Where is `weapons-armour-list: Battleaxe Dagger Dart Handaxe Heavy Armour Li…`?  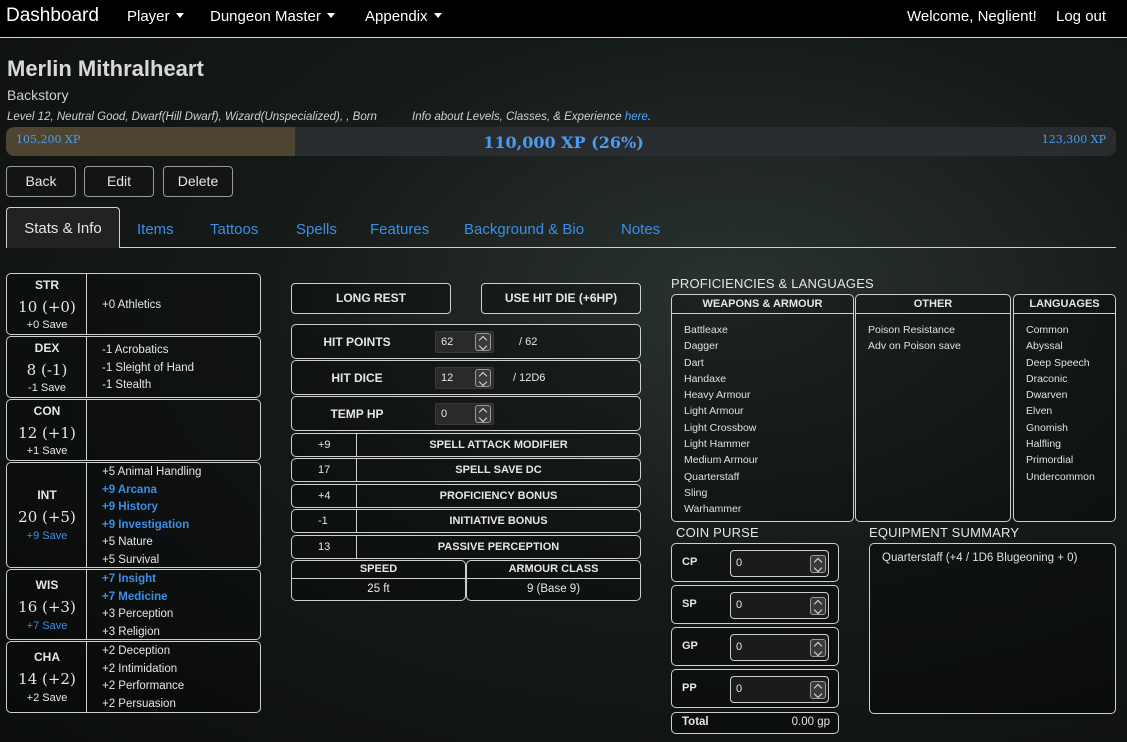 weapons-armour-list: Battleaxe Dagger Dart Handaxe Heavy Armour Li… is located at coordinates (721, 420).